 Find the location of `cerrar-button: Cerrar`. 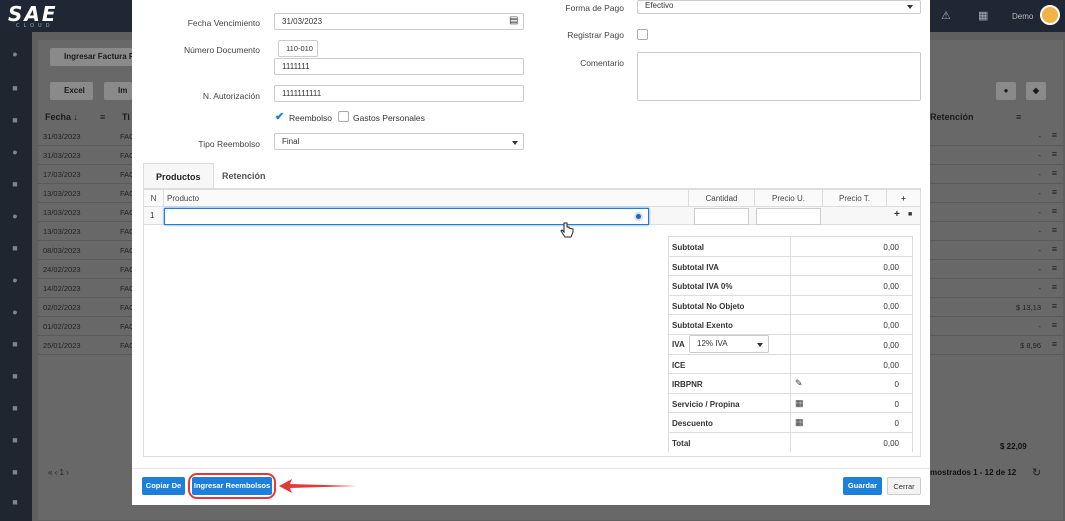

cerrar-button: Cerrar is located at coordinates (904, 486).